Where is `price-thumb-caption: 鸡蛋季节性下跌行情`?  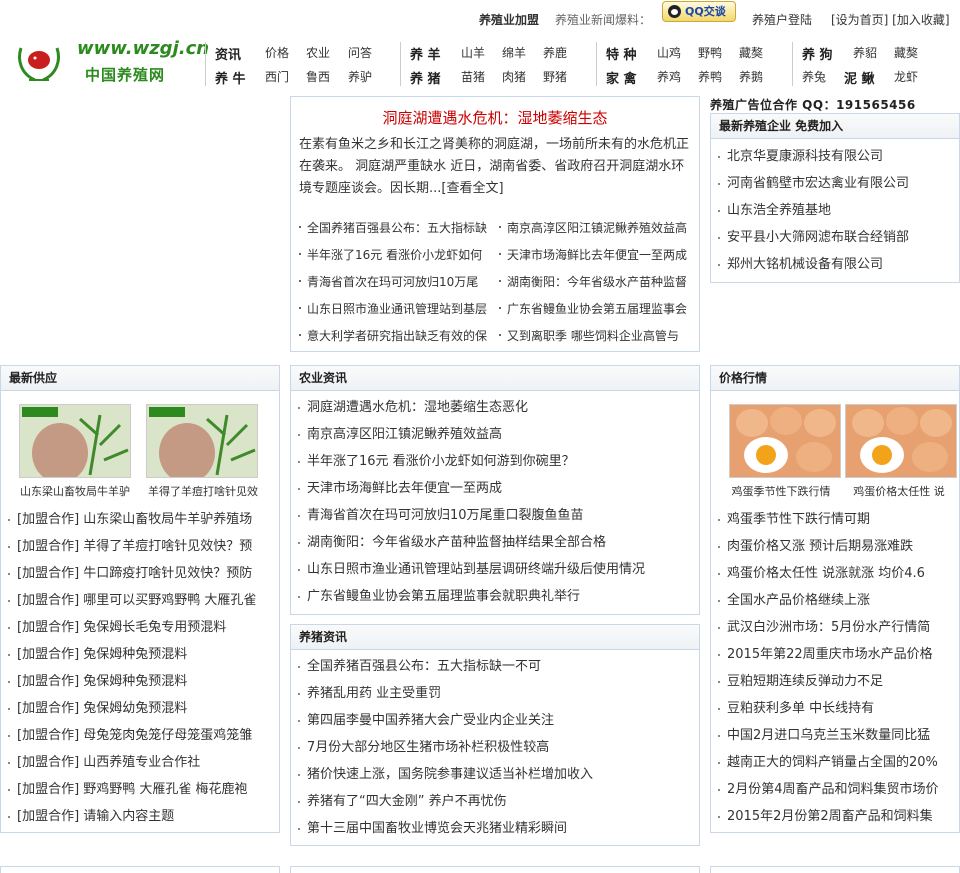
price-thumb-caption: 鸡蛋季节性下跌行情 is located at coordinates (781, 491).